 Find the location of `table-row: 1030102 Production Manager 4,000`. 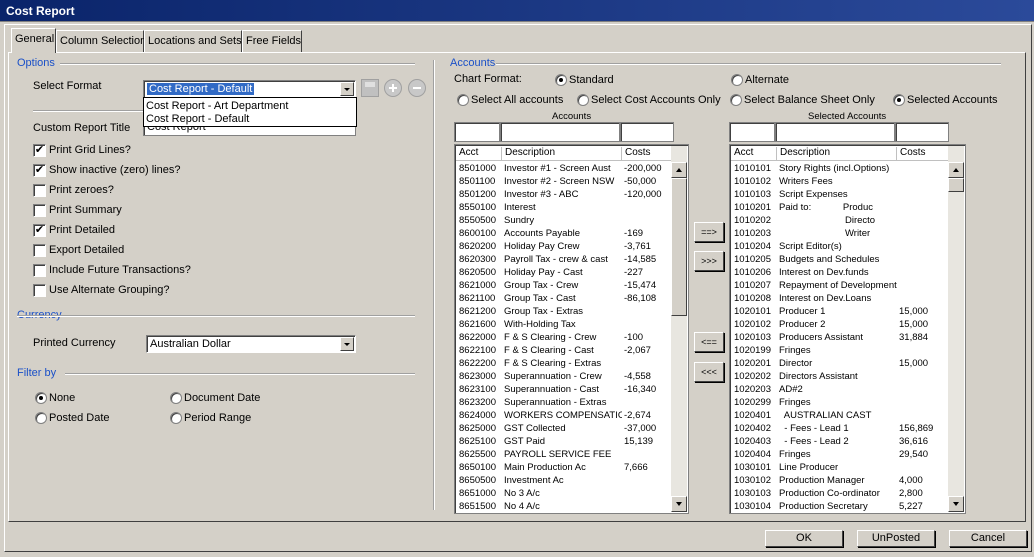

table-row: 1030102 Production Manager 4,000 is located at coordinates (839, 481).